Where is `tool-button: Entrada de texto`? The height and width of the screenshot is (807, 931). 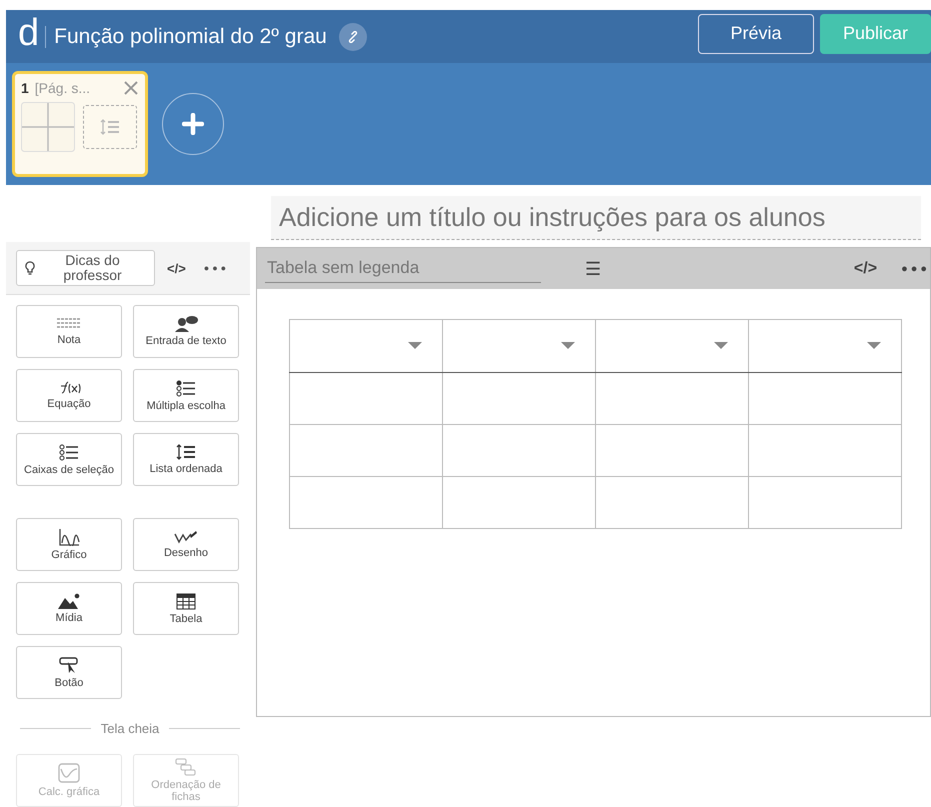
tool-button: Entrada de texto is located at coordinates (186, 331).